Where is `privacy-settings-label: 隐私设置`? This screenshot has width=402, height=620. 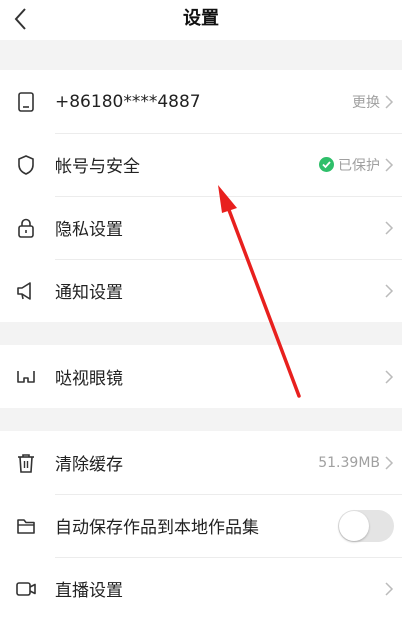 privacy-settings-label: 隐私设置 is located at coordinates (89, 230).